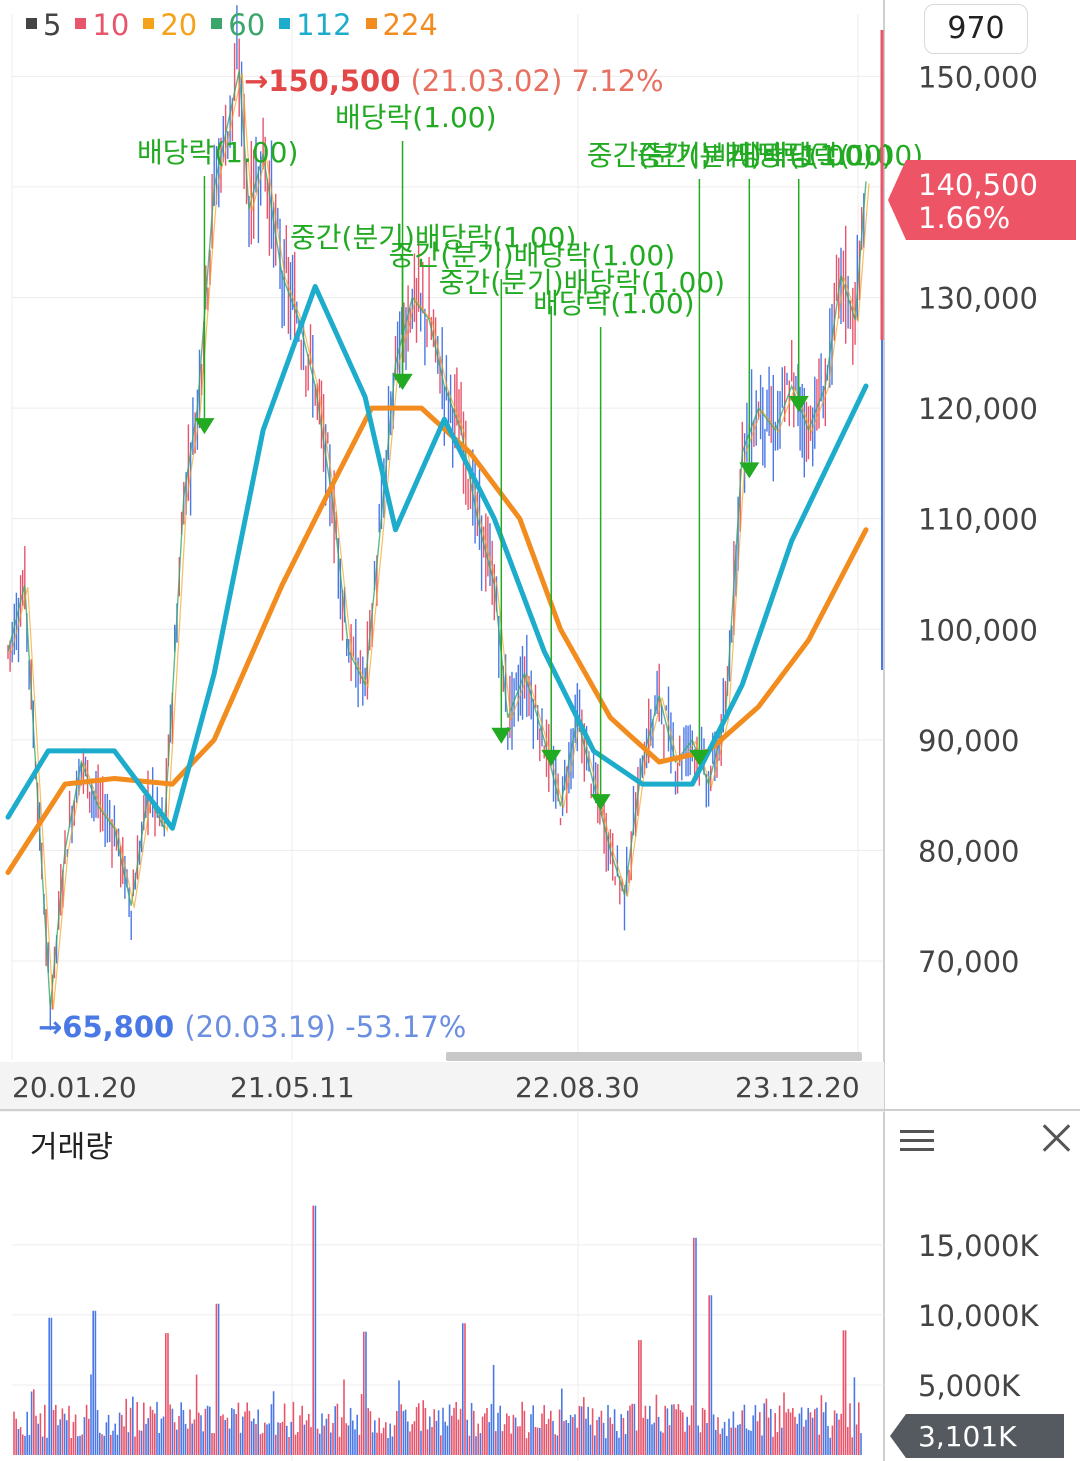 This screenshot has width=1080, height=1461. What do you see at coordinates (917, 1139) in the screenshot?
I see `menu-icon` at bounding box center [917, 1139].